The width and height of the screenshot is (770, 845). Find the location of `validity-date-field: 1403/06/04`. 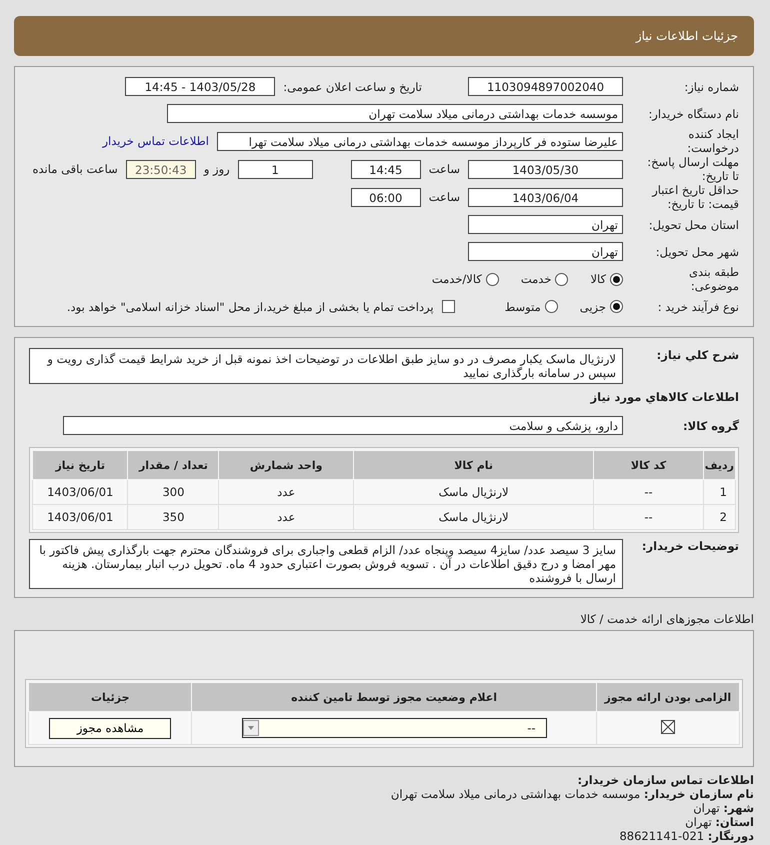

validity-date-field: 1403/06/04 is located at coordinates (545, 197).